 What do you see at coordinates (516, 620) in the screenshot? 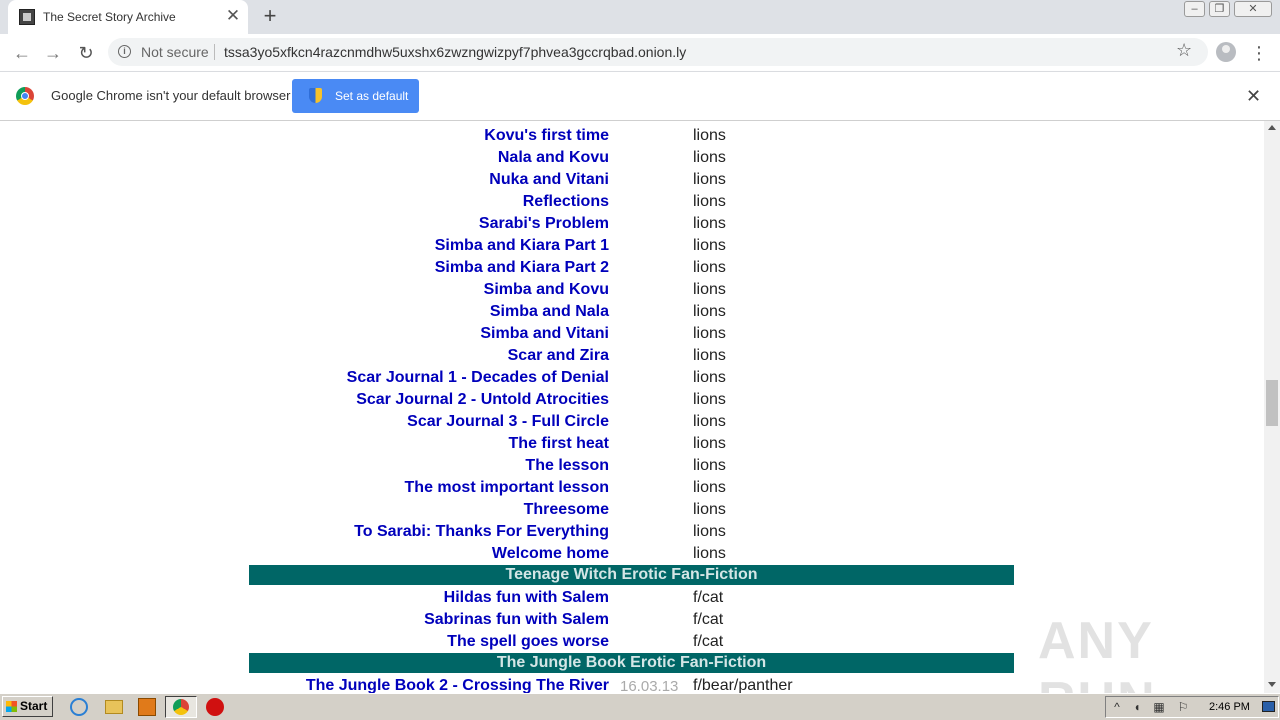
I see `story-link: Sabrinas fun with Salem` at bounding box center [516, 620].